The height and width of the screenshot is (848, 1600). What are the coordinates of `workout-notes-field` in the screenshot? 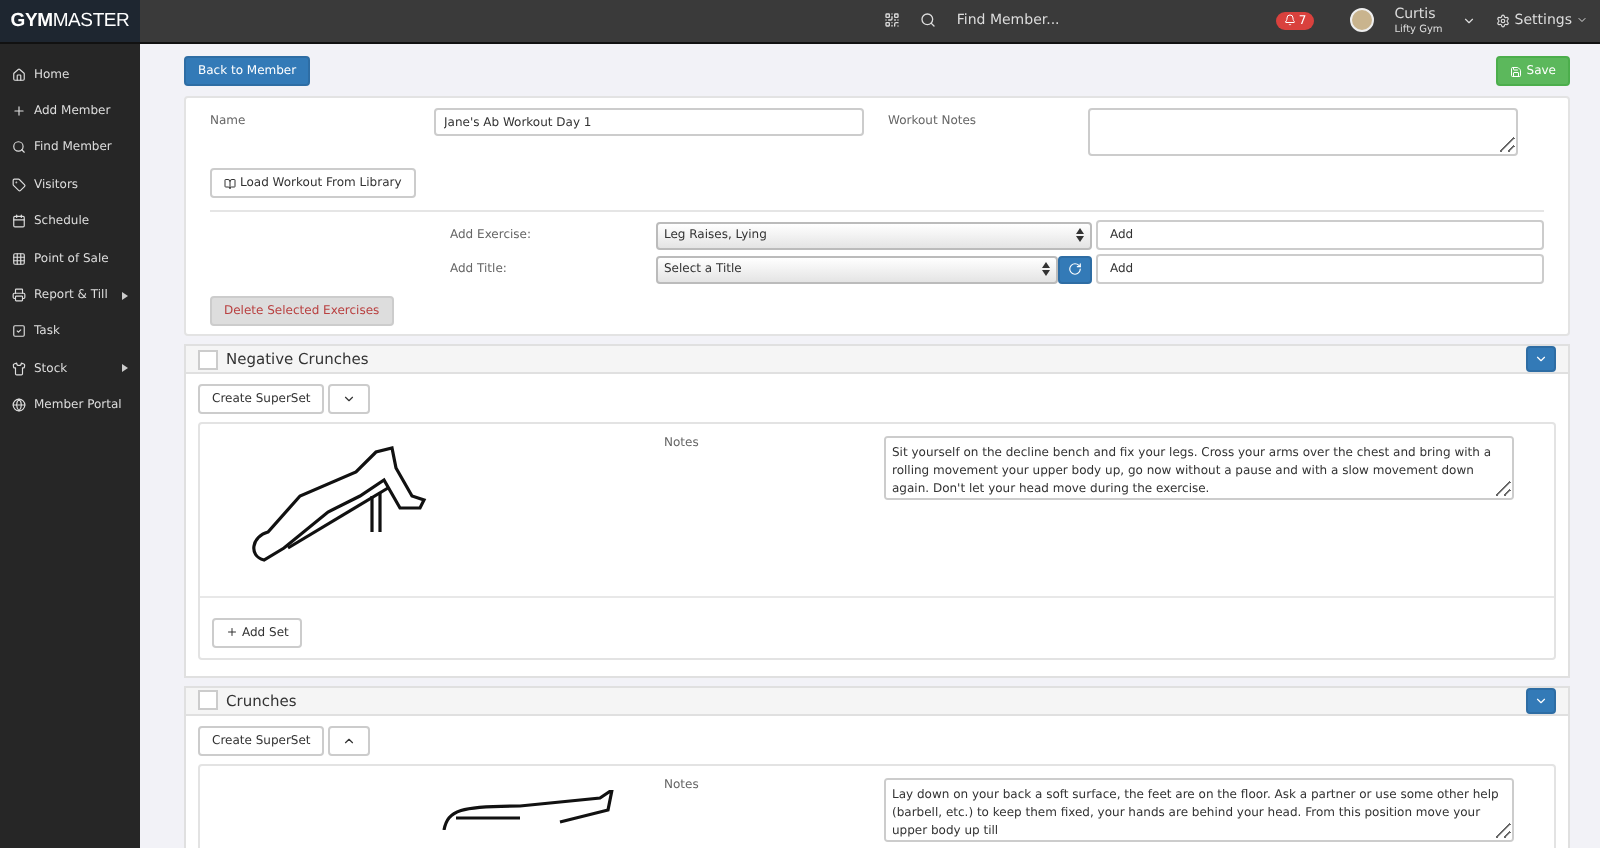 It's located at (1303, 132).